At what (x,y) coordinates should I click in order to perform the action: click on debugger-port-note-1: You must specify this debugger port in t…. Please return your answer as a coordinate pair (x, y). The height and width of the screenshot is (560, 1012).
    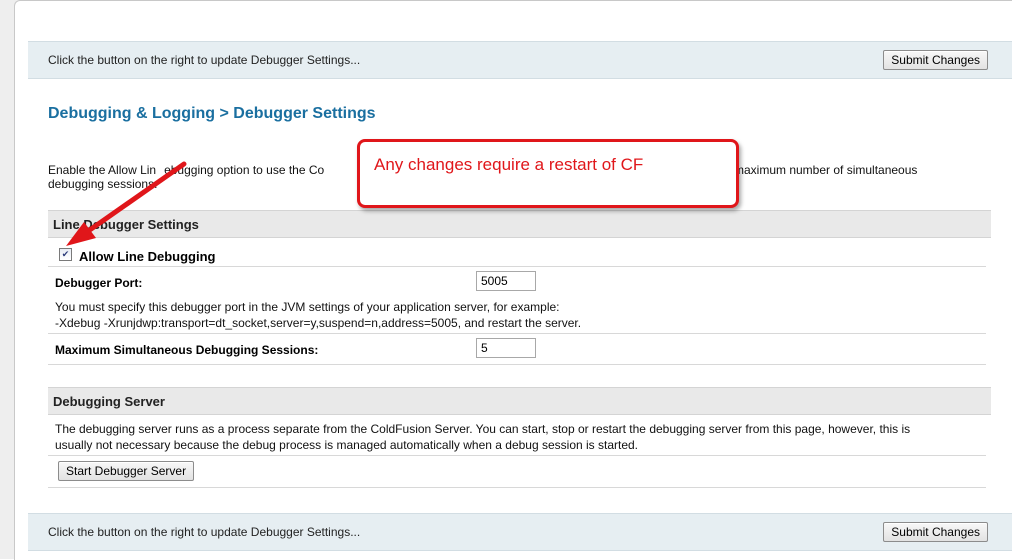
    Looking at the image, I should click on (307, 307).